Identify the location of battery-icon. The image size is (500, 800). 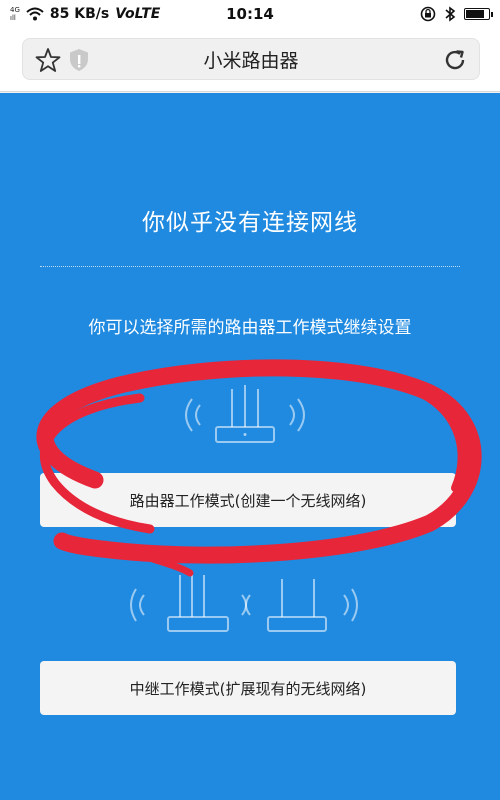
(478, 14).